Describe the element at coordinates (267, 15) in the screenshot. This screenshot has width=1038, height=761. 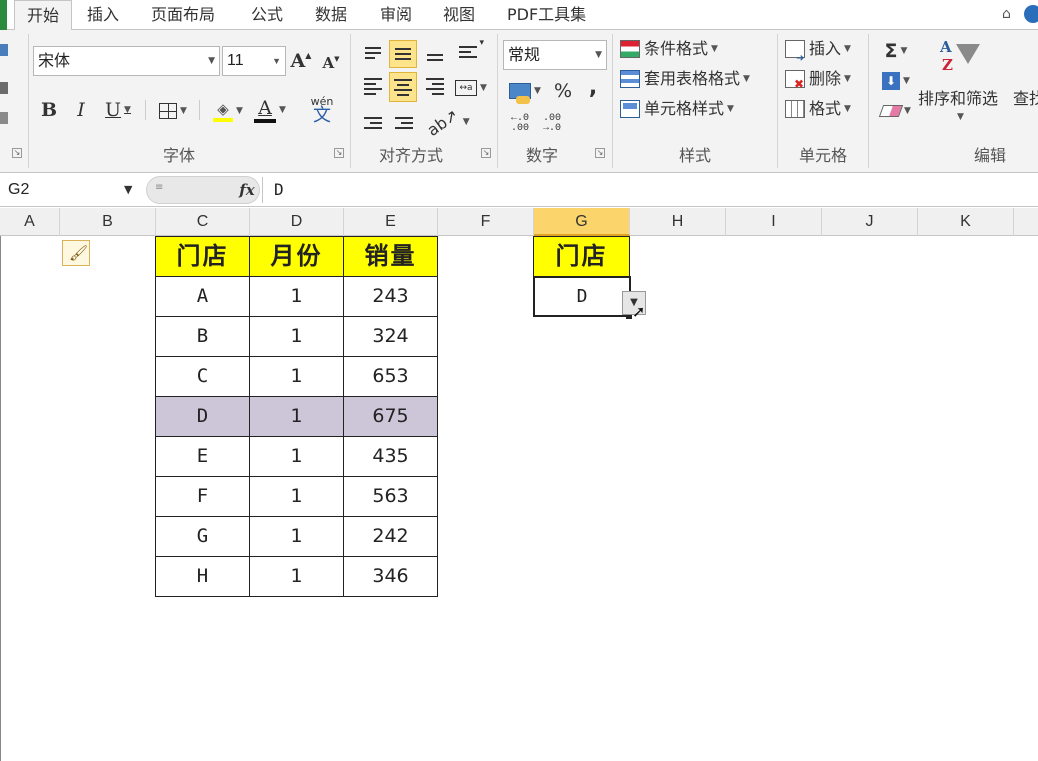
I see `tab-formulas: 公式` at that location.